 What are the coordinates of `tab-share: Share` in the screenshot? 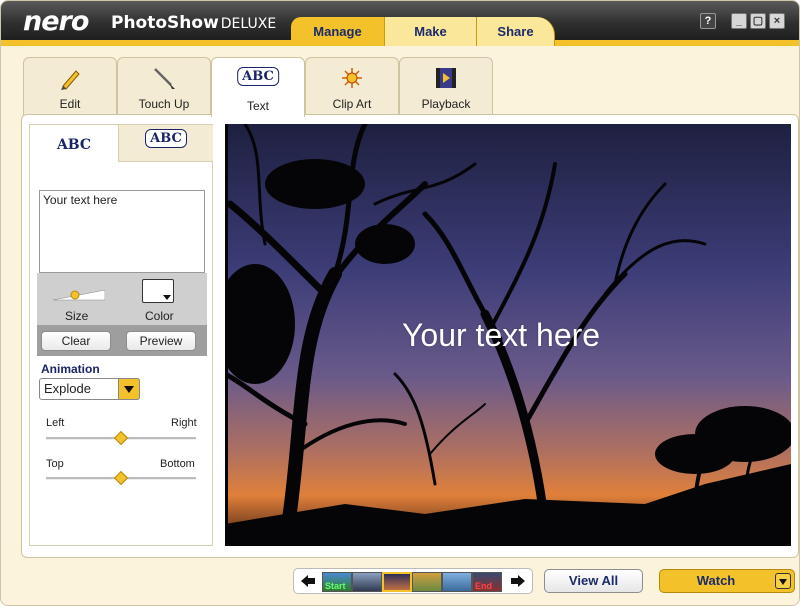 It's located at (516, 31).